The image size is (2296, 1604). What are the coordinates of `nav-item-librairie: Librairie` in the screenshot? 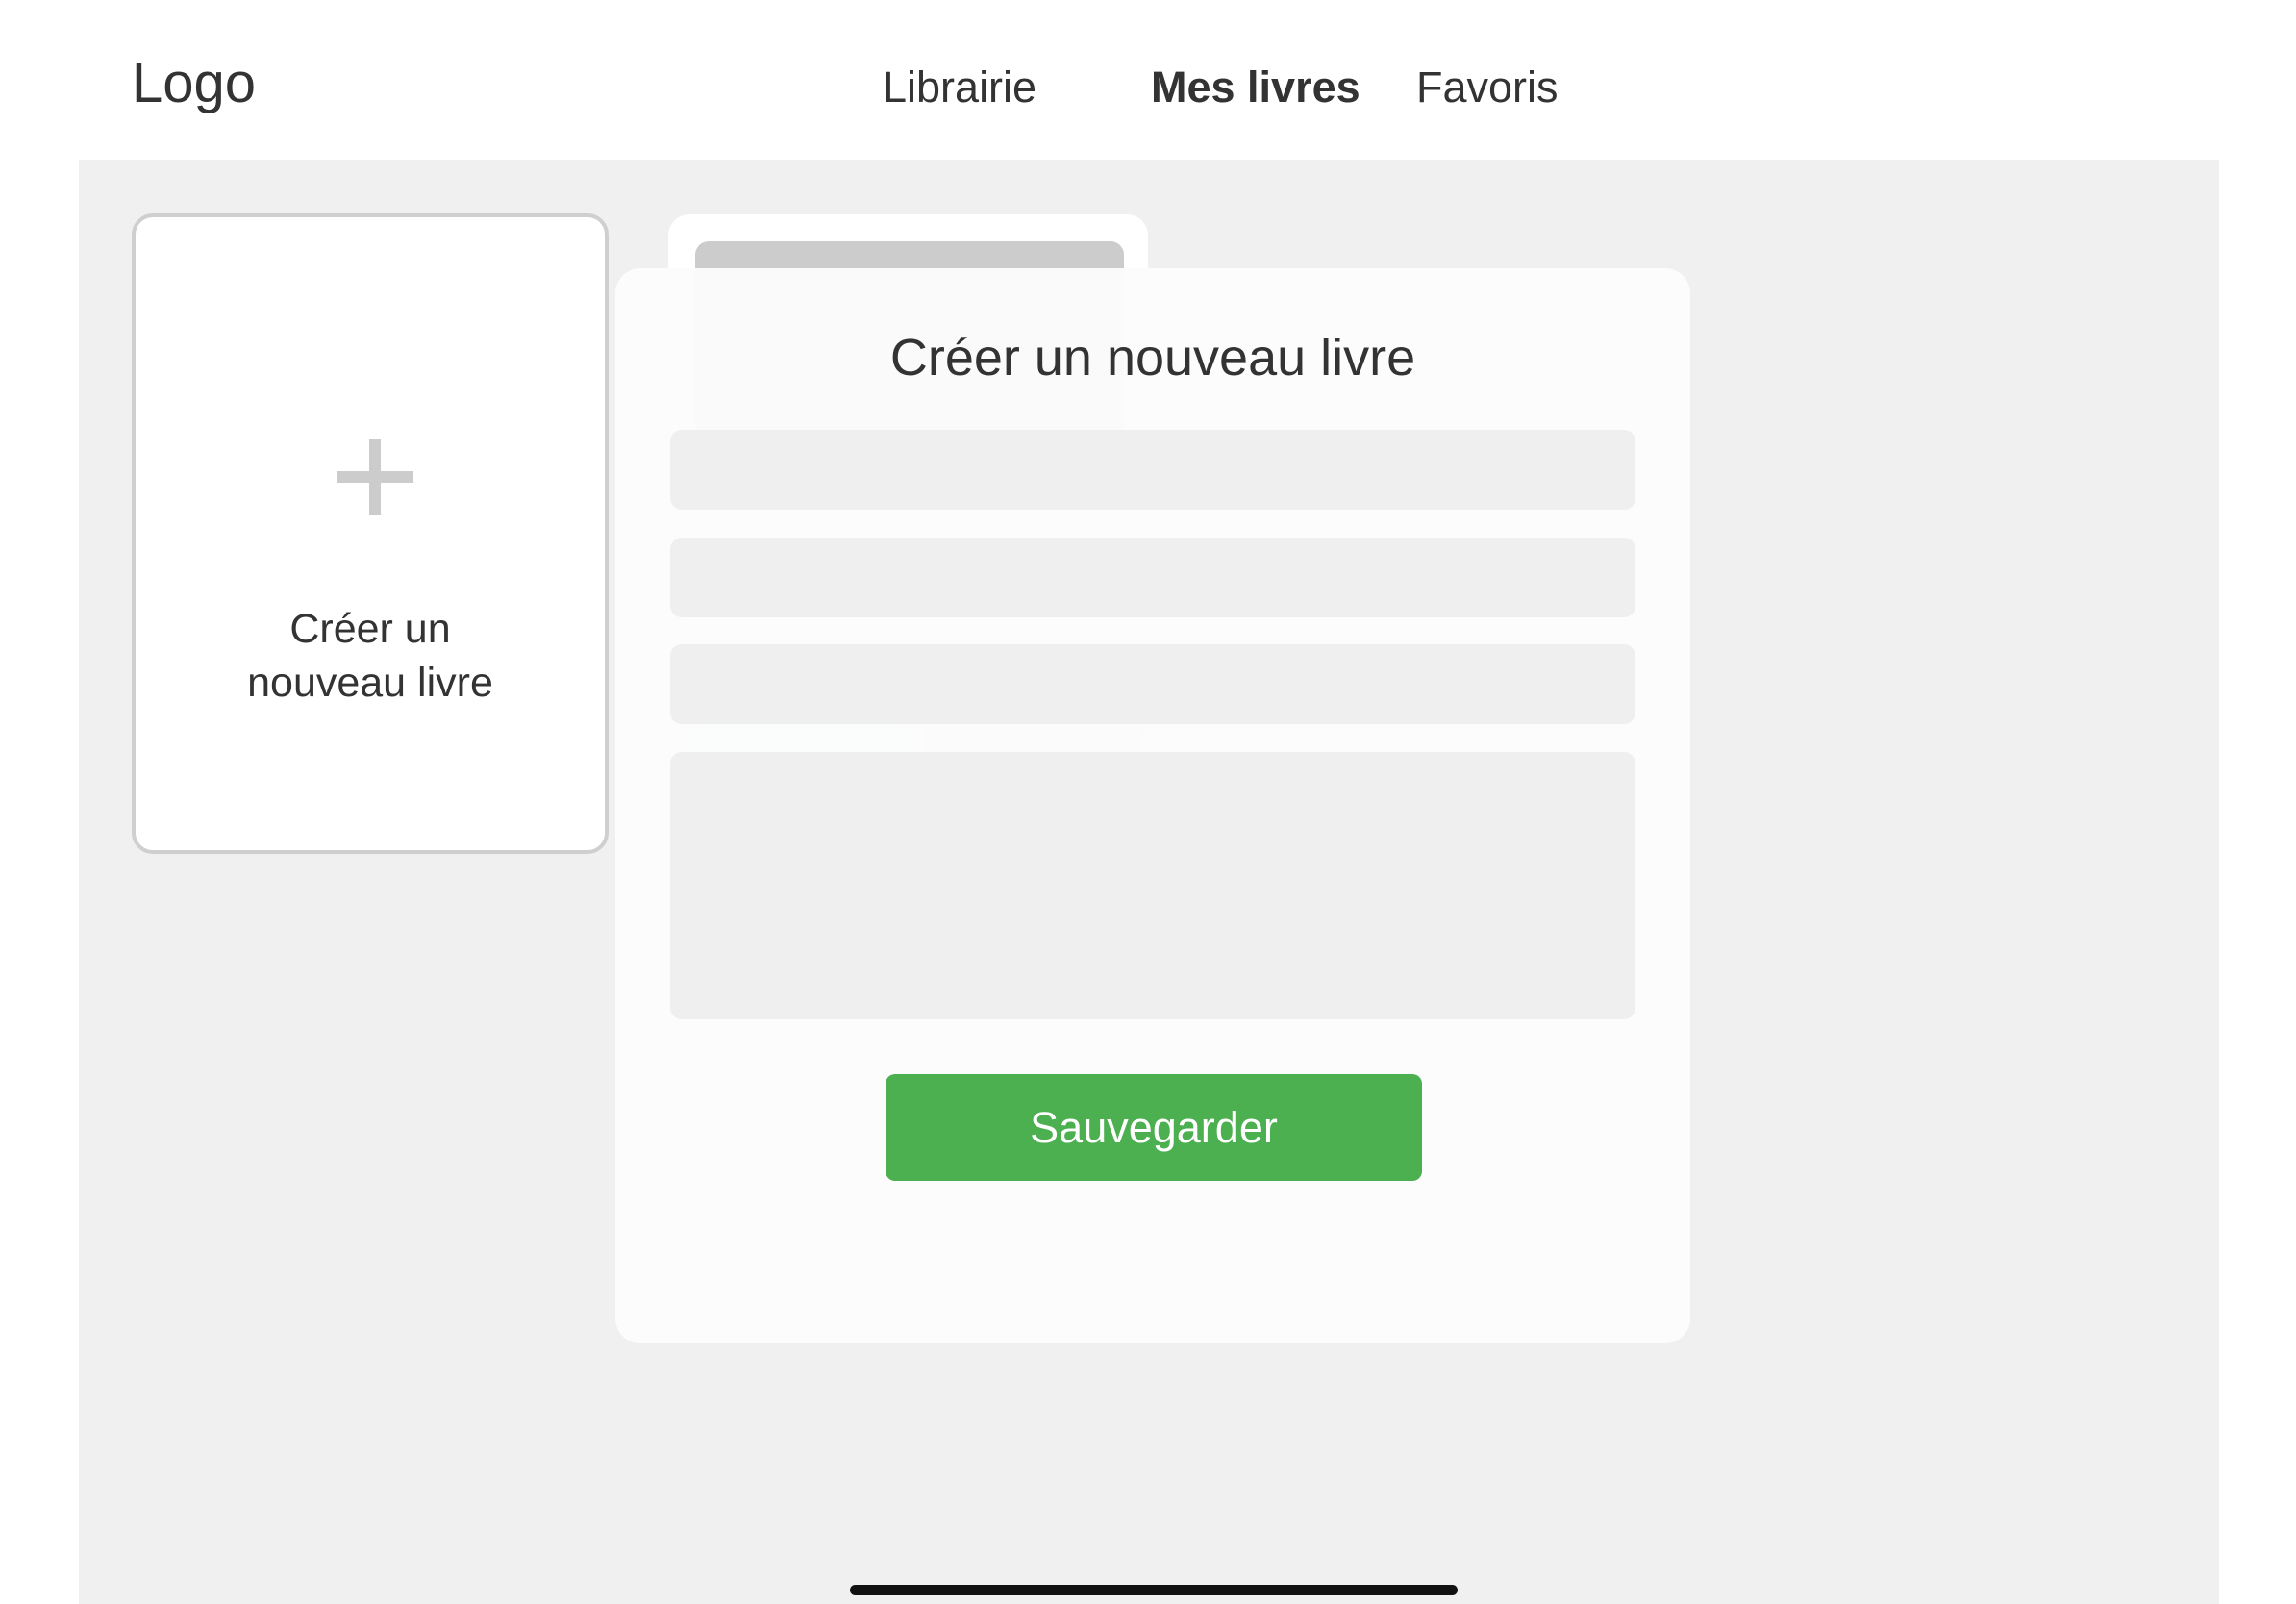 It's located at (959, 87).